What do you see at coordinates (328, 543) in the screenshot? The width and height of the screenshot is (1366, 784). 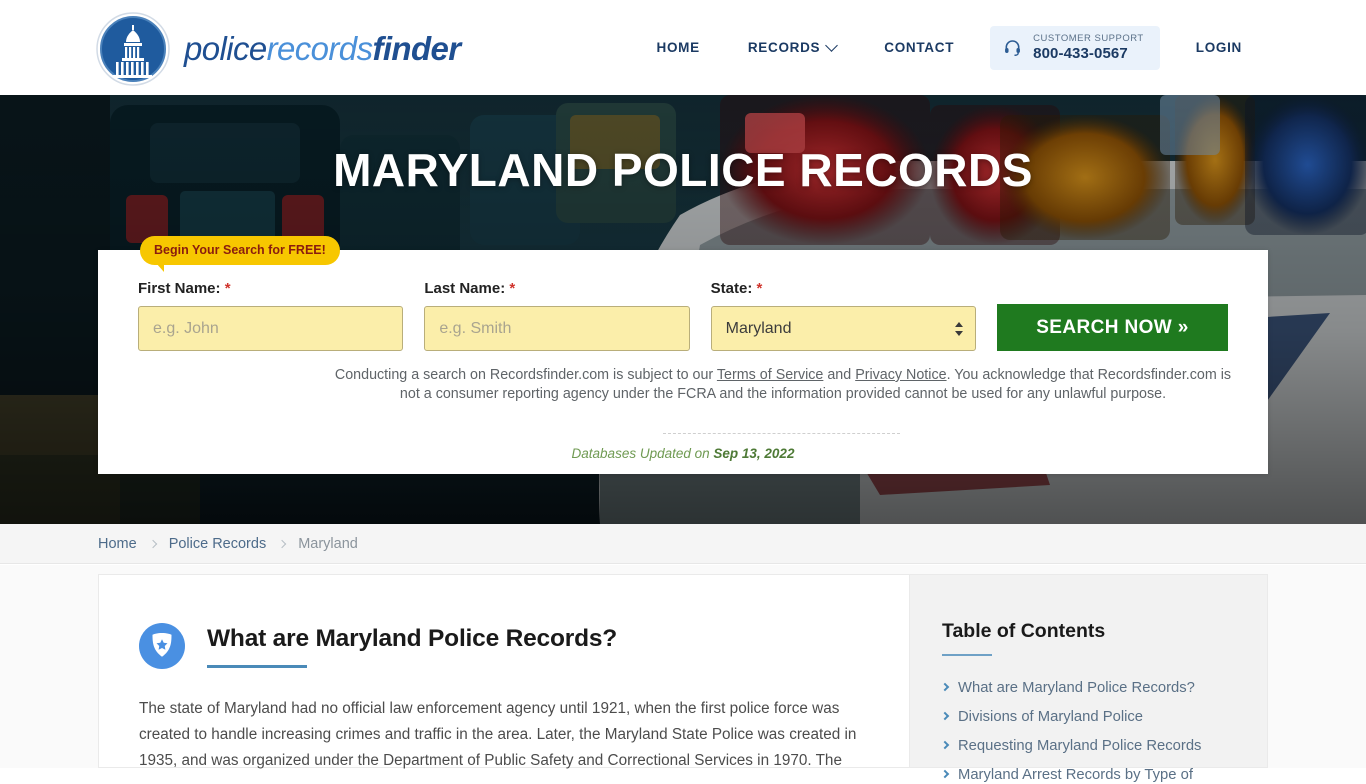 I see `breadcrumb-item-maryland: Maryland` at bounding box center [328, 543].